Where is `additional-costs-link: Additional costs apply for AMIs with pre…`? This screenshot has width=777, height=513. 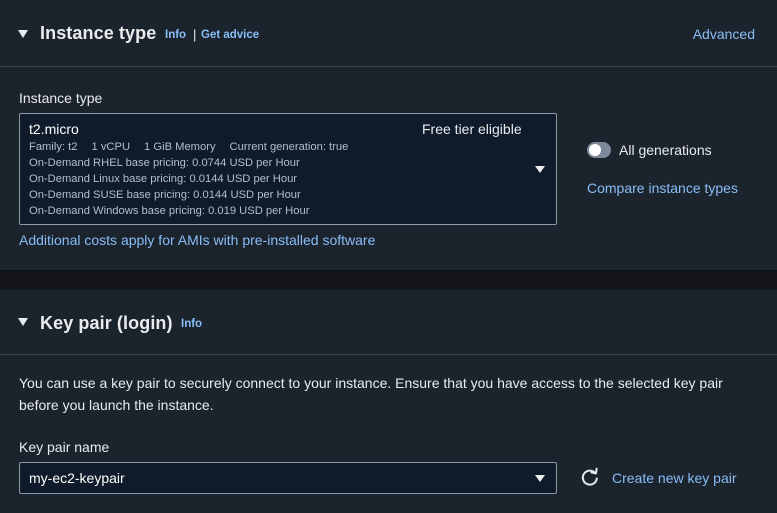 additional-costs-link: Additional costs apply for AMIs with pre… is located at coordinates (197, 240).